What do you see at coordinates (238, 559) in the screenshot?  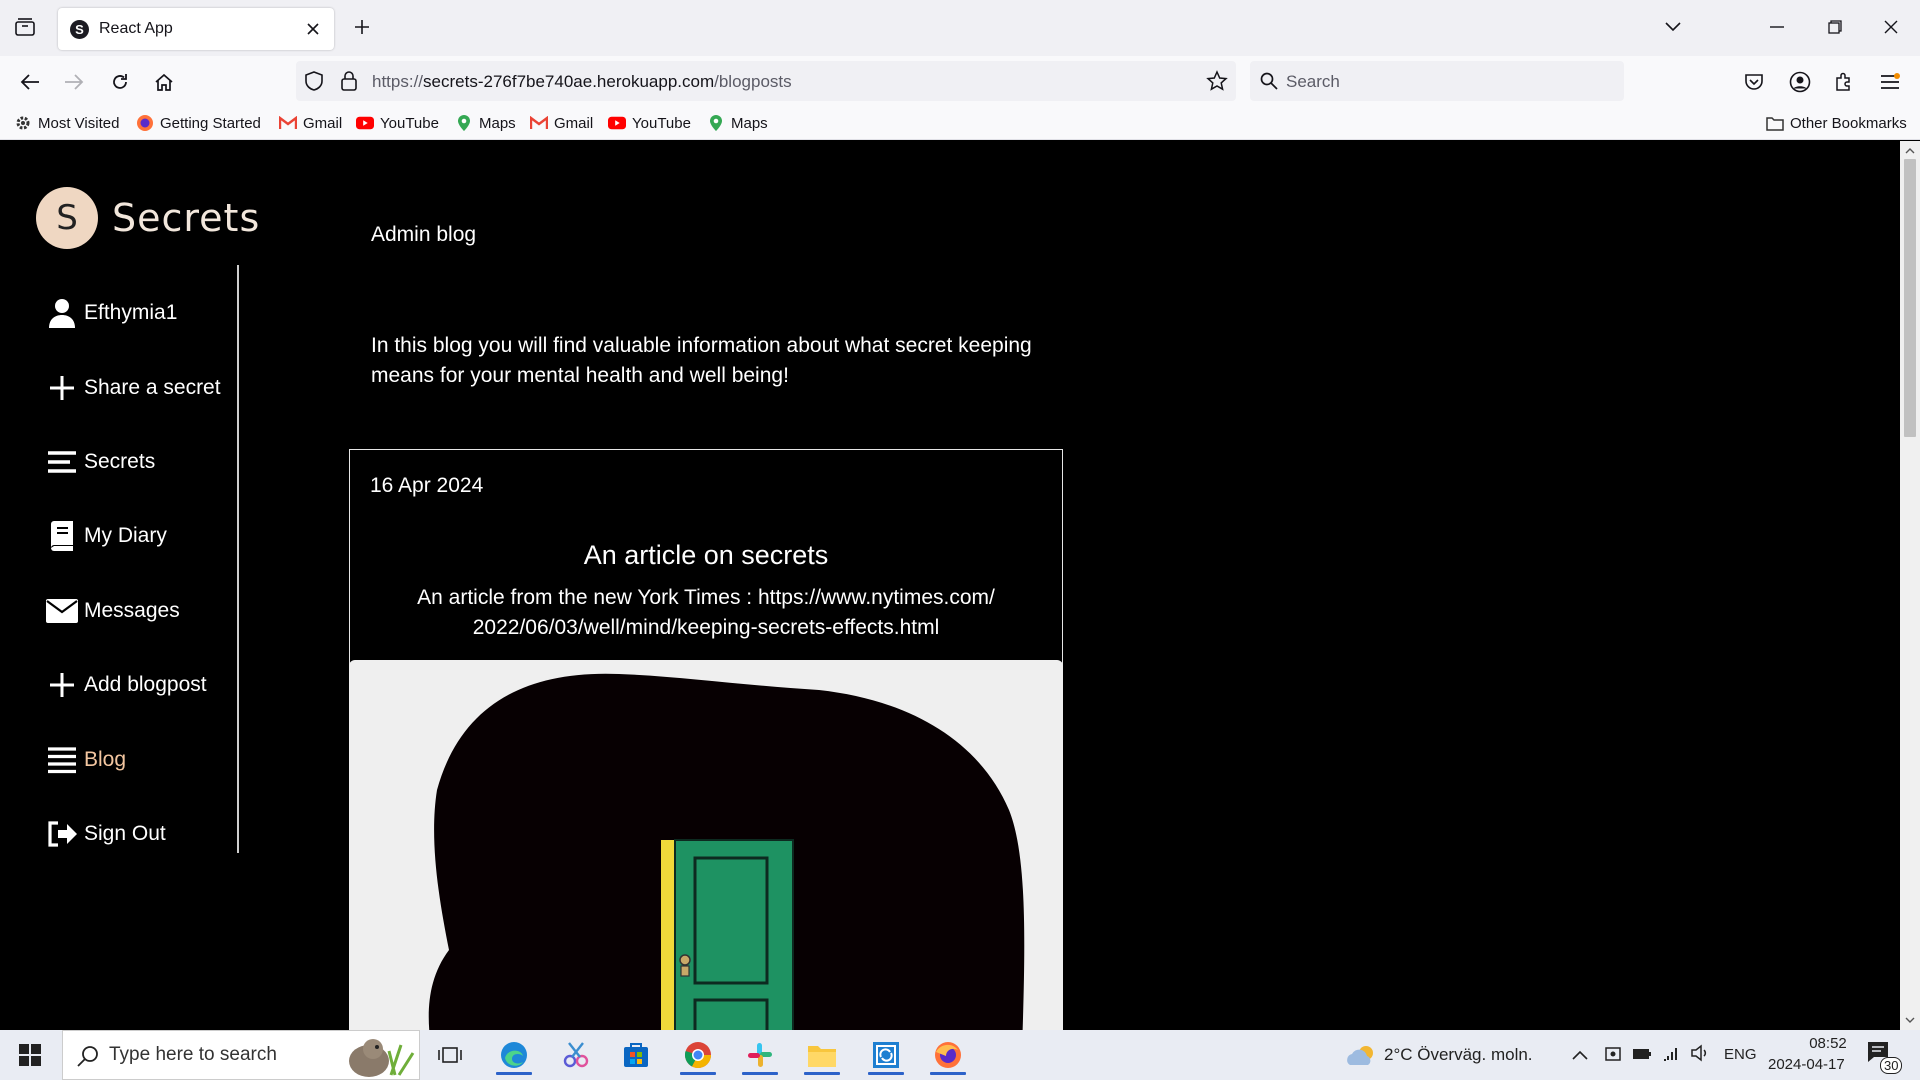 I see `sidebar-divider` at bounding box center [238, 559].